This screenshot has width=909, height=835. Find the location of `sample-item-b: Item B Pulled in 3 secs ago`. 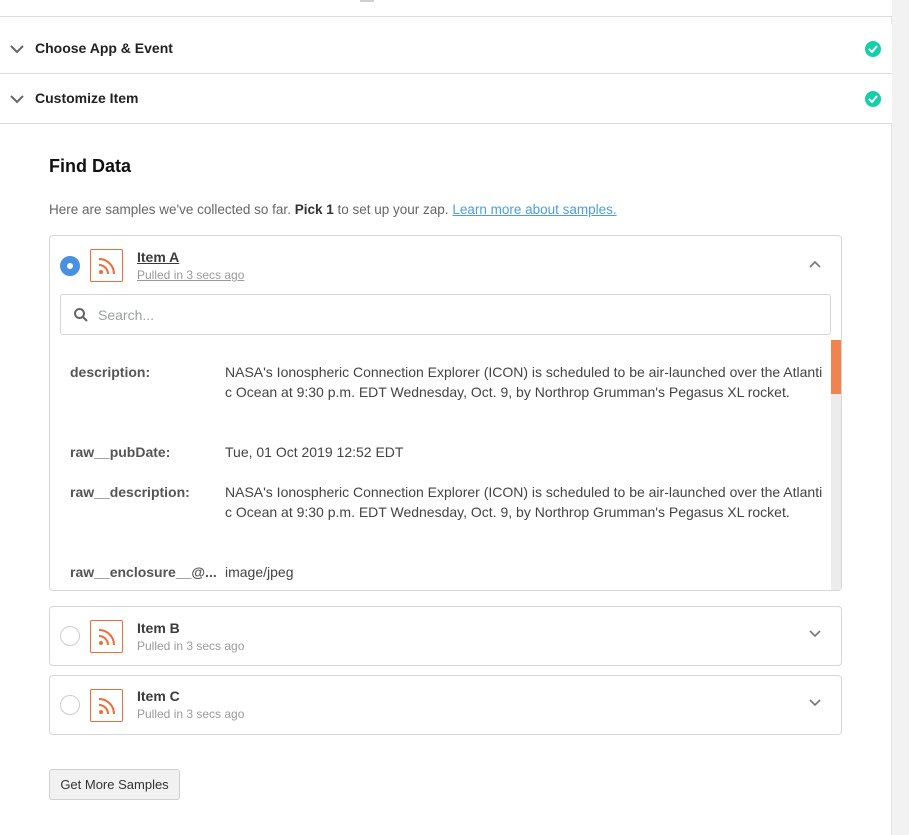

sample-item-b: Item B Pulled in 3 secs ago is located at coordinates (445, 636).